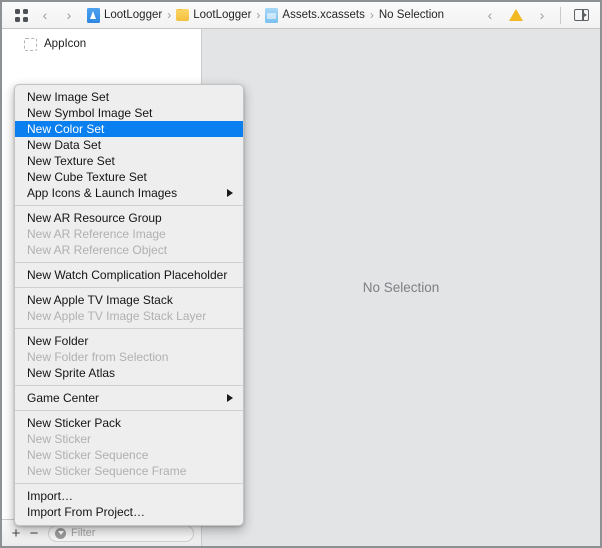  Describe the element at coordinates (58, 341) in the screenshot. I see `menu-item-label: New Folder` at that location.